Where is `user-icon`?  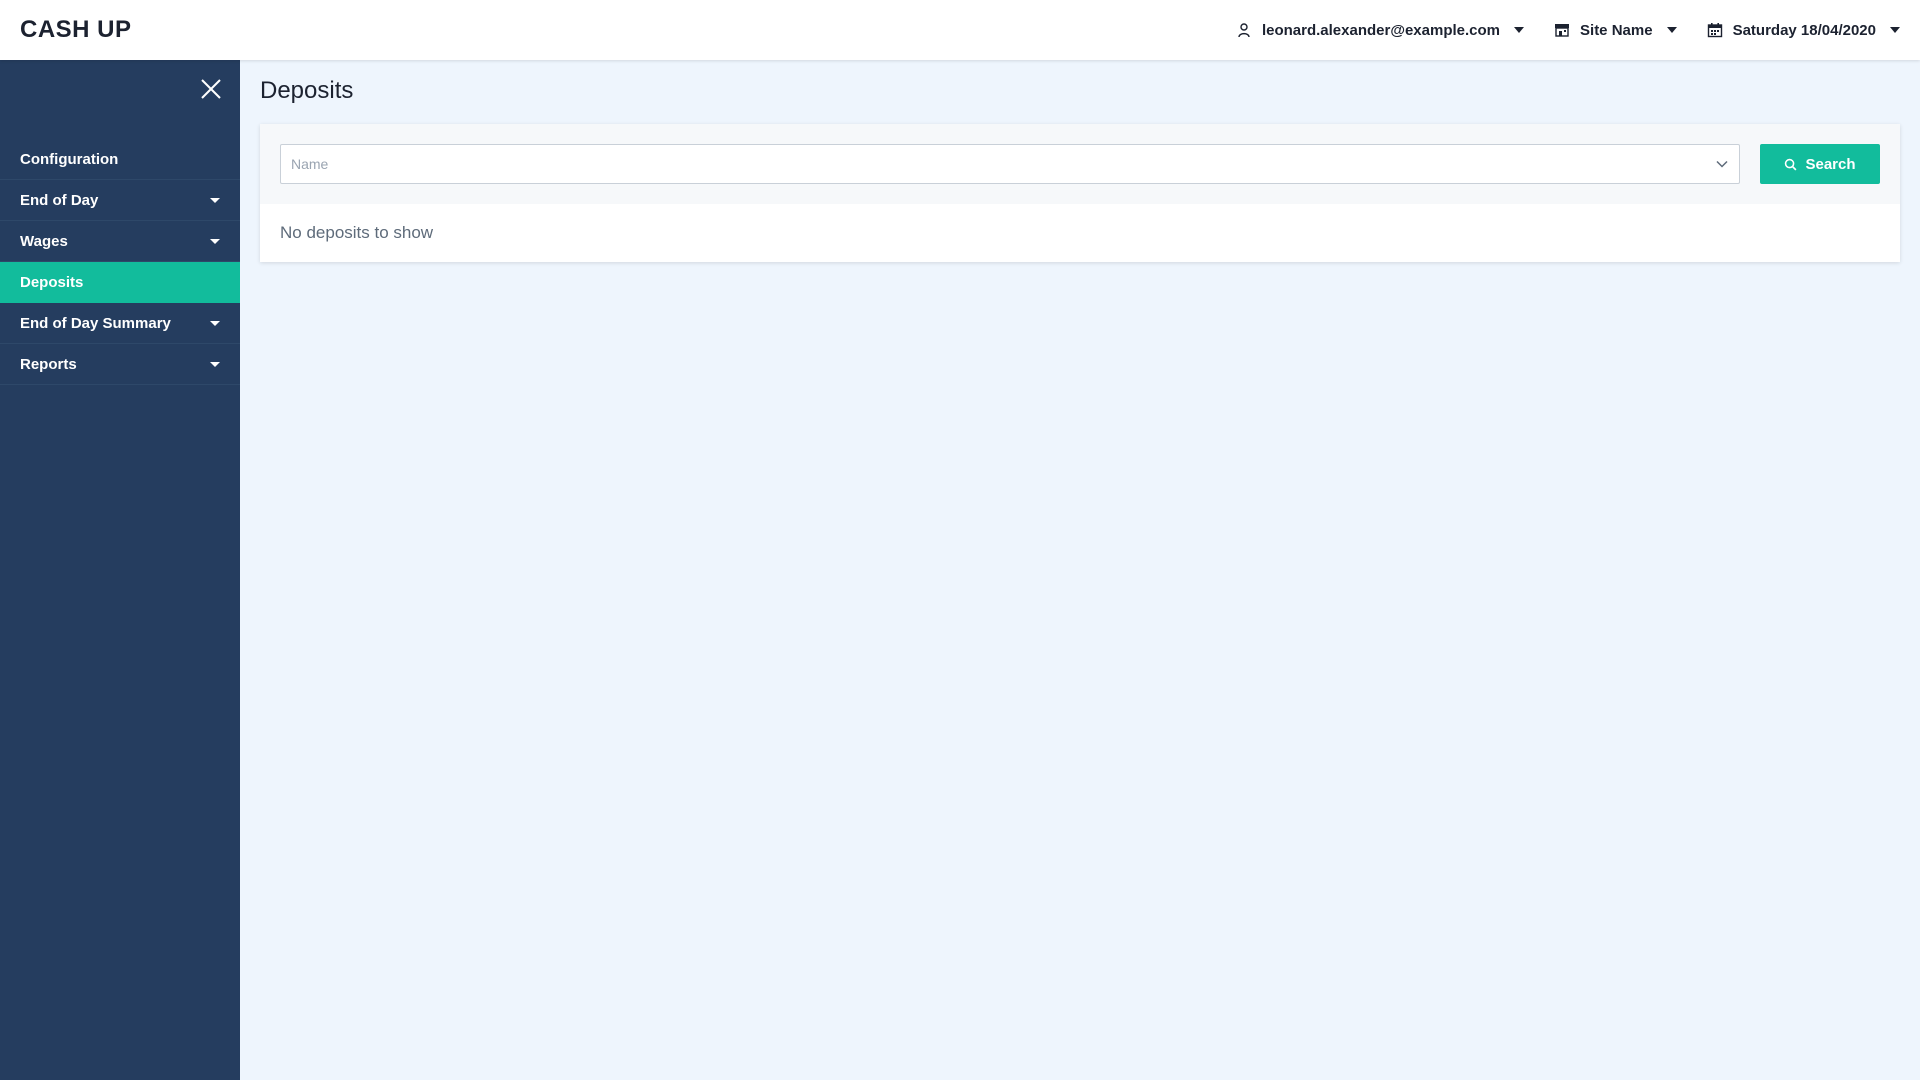 user-icon is located at coordinates (1244, 30).